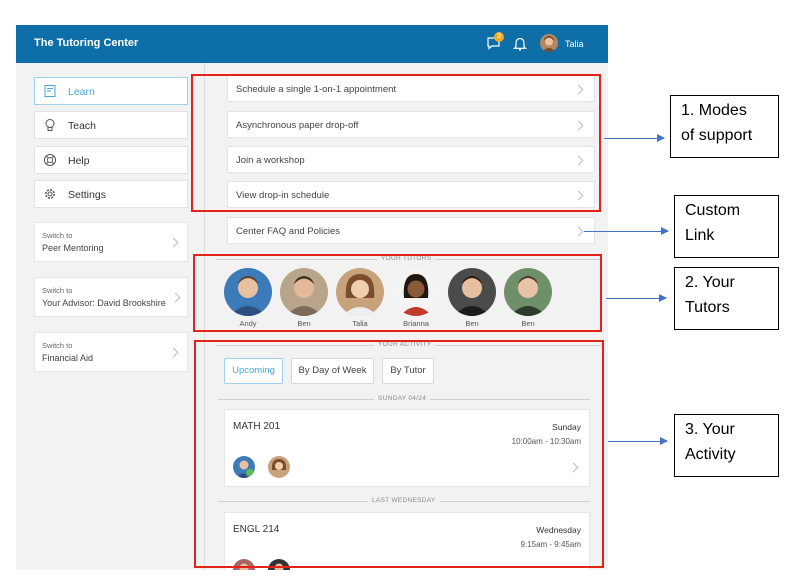 The image size is (797, 582). I want to click on custom-link-label: Center FAQ and Policies, so click(288, 231).